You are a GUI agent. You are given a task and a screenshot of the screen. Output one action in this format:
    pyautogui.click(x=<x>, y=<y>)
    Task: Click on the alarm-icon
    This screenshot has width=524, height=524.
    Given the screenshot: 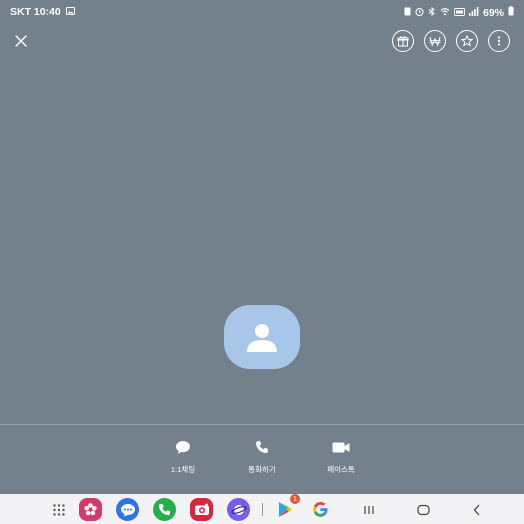 What is the action you would take?
    pyautogui.click(x=419, y=13)
    